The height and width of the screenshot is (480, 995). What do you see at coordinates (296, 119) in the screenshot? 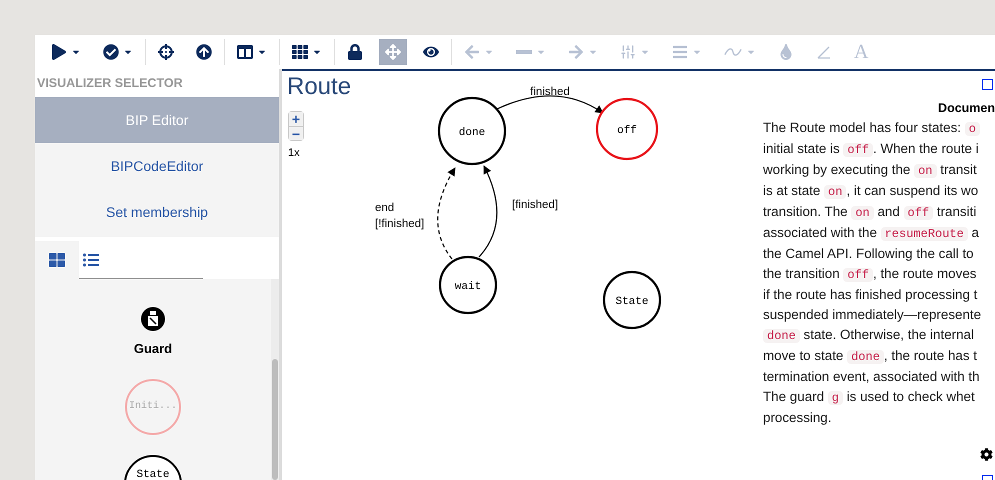
I see `zoom-in-button: +` at bounding box center [296, 119].